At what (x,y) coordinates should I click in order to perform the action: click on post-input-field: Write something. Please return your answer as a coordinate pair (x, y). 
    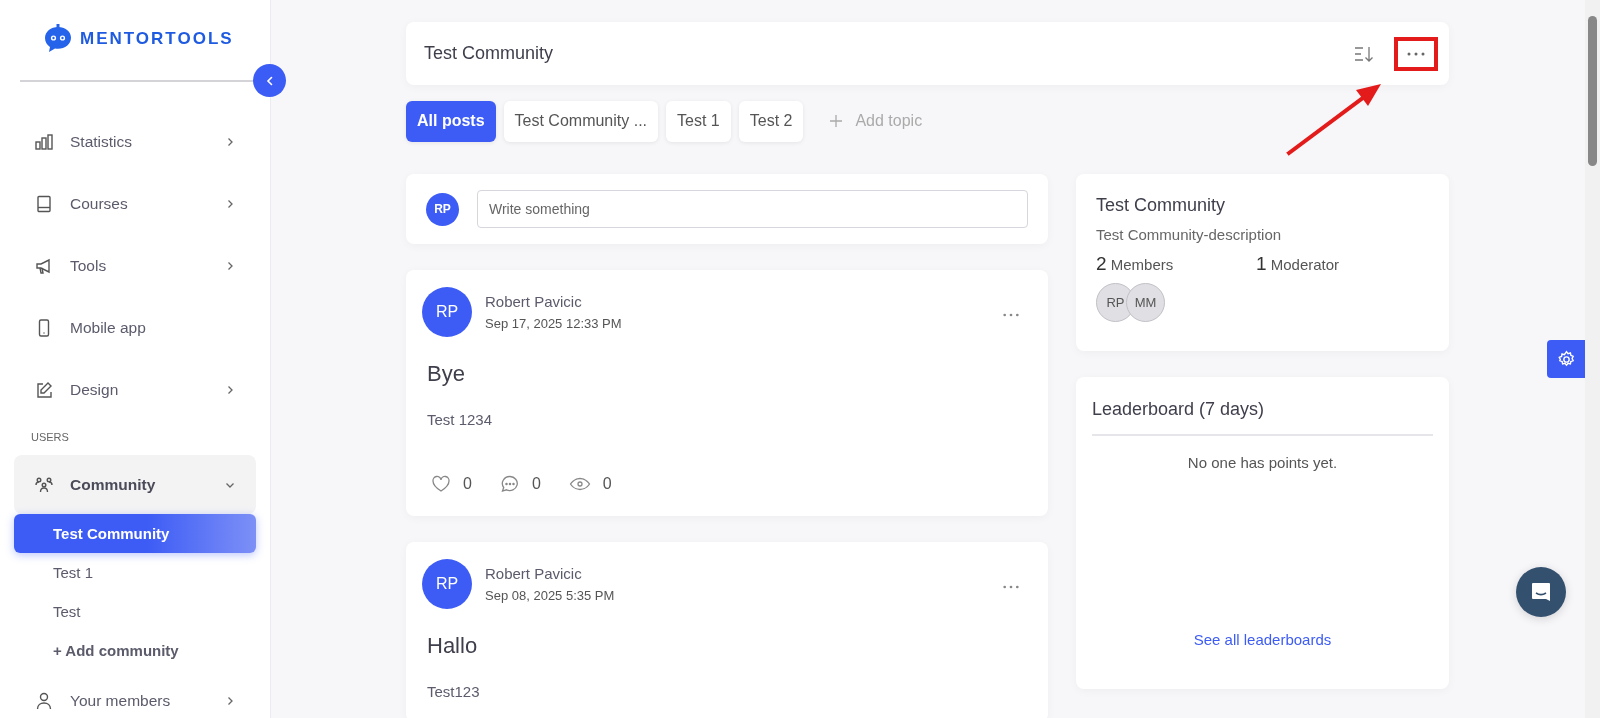
    Looking at the image, I should click on (752, 209).